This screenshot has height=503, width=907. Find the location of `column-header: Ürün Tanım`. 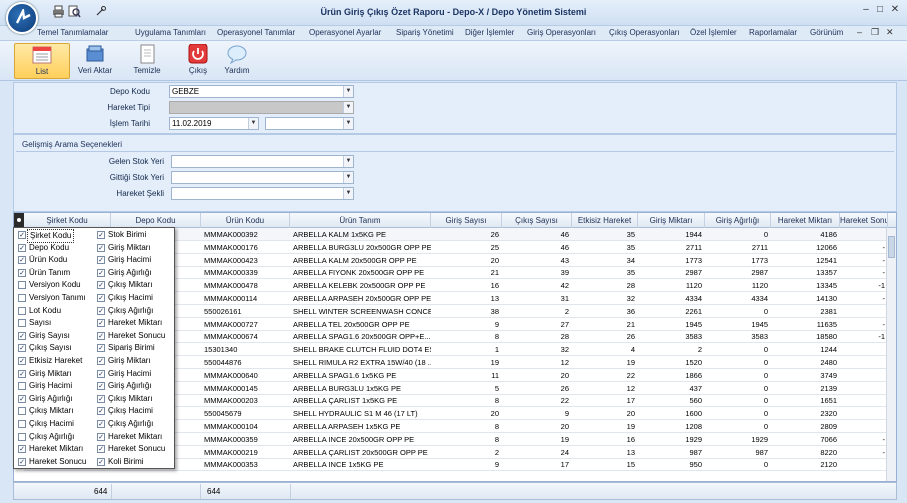

column-header: Ürün Tanım is located at coordinates (360, 220).